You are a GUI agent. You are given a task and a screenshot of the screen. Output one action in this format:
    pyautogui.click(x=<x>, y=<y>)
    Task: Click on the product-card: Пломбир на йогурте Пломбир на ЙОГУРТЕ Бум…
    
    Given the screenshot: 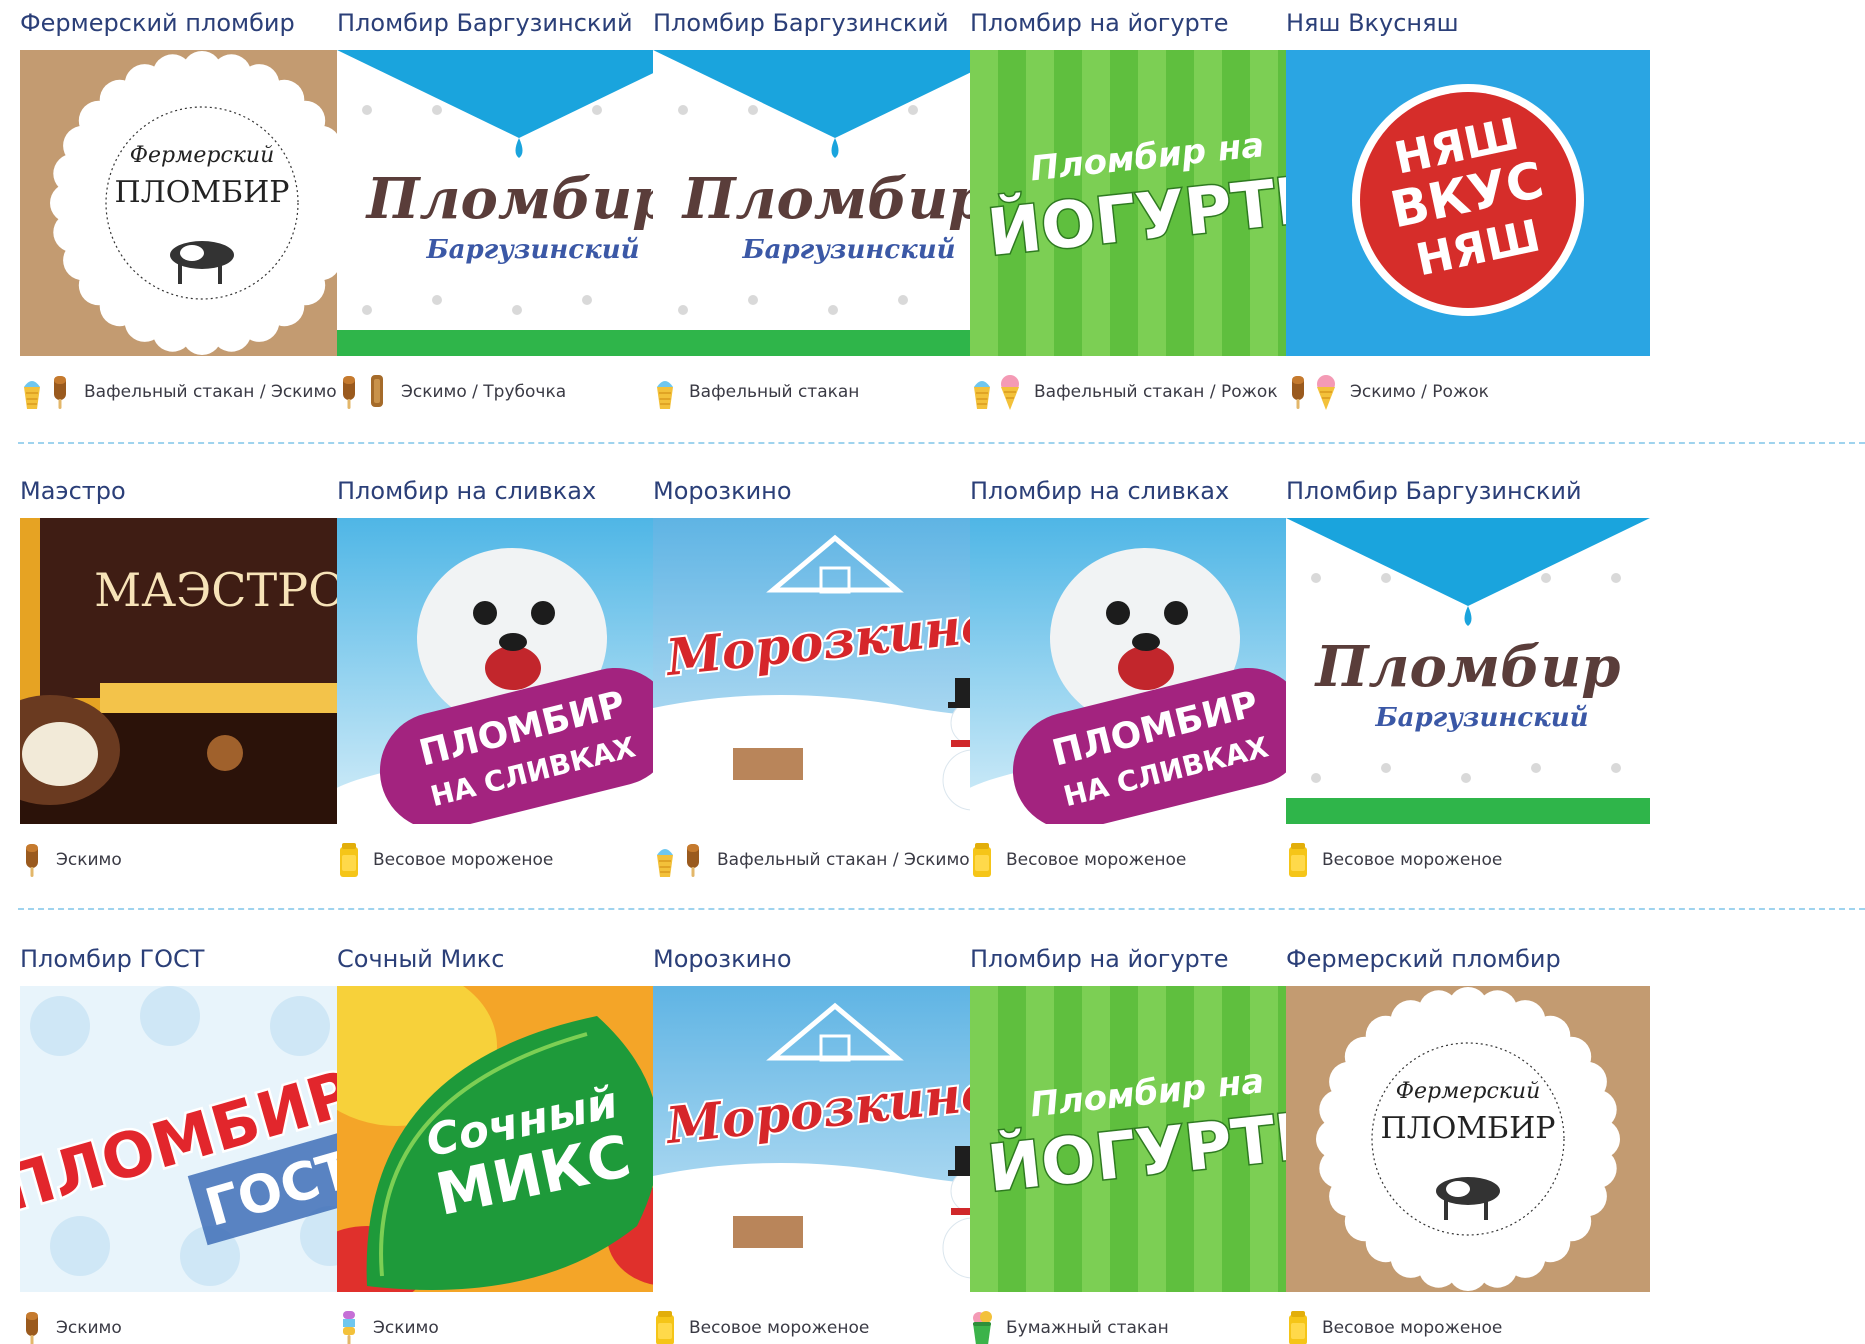 What is the action you would take?
    pyautogui.click(x=1151, y=1140)
    